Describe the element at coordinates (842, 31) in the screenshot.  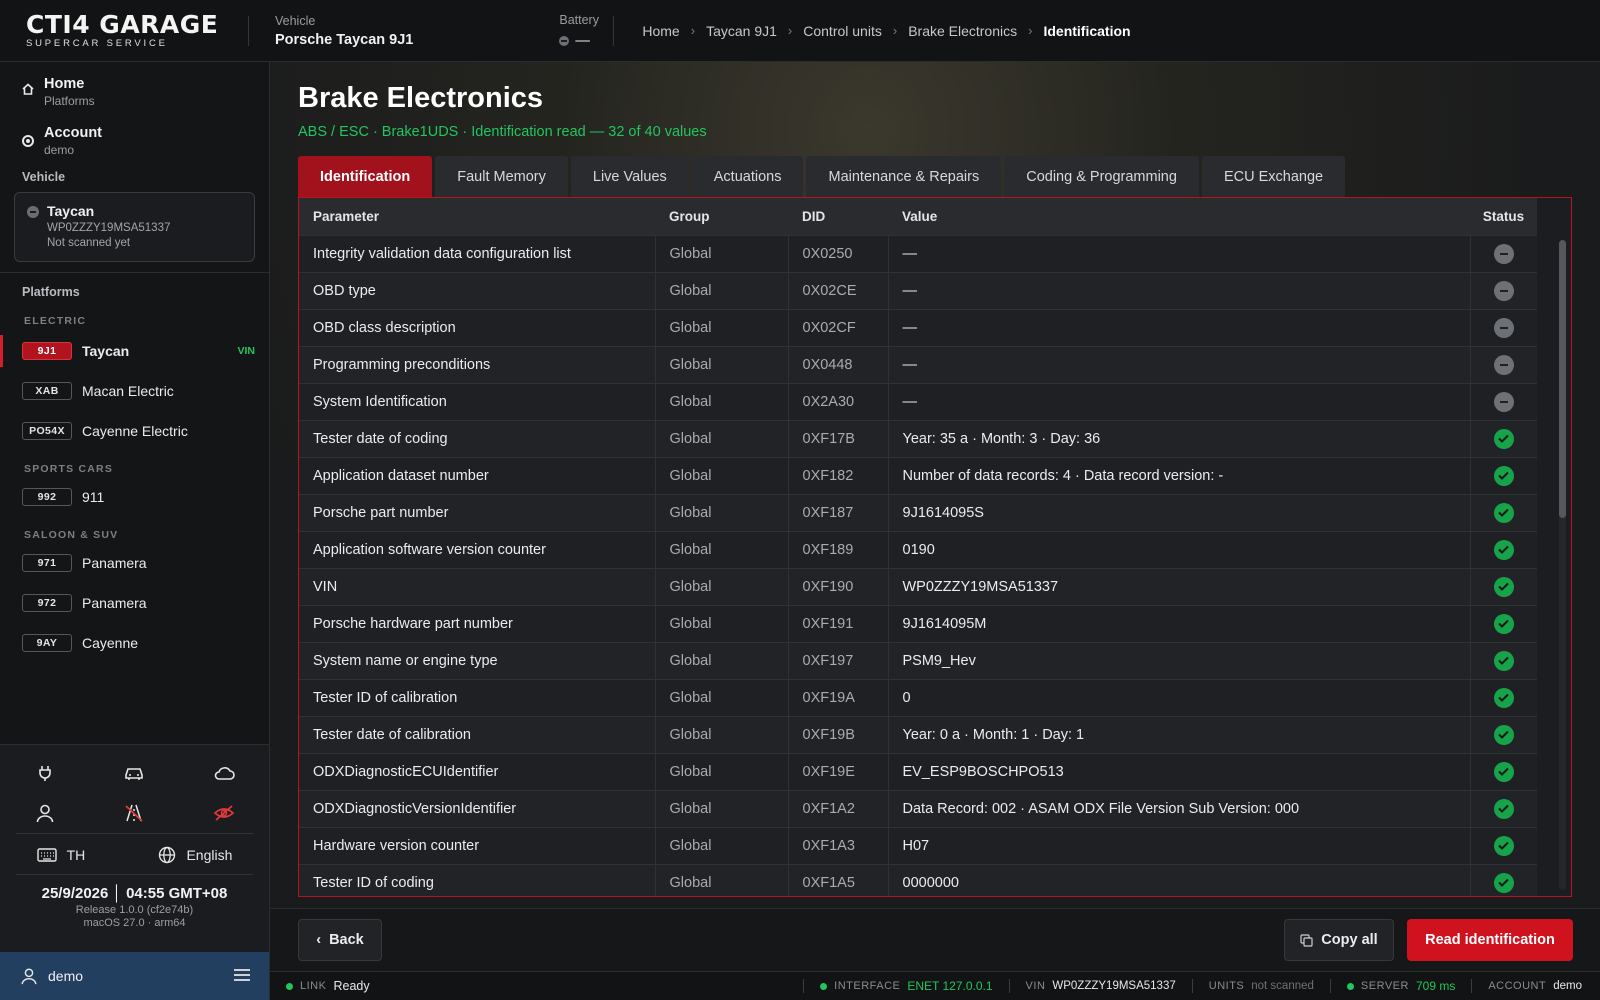
I see `breadcrumb-control-units: Control units` at that location.